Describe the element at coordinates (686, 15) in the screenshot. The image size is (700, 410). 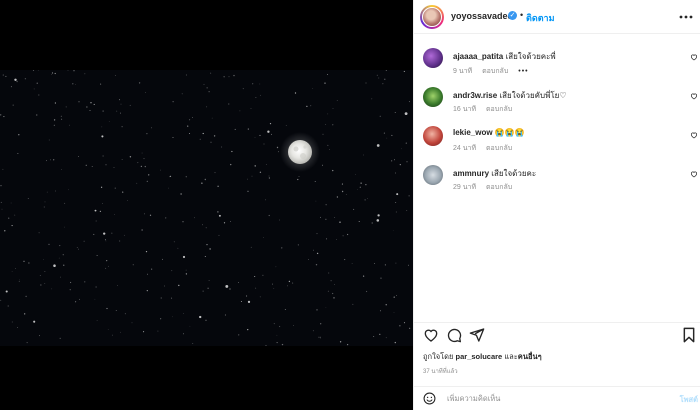
I see `more-options-icon` at that location.